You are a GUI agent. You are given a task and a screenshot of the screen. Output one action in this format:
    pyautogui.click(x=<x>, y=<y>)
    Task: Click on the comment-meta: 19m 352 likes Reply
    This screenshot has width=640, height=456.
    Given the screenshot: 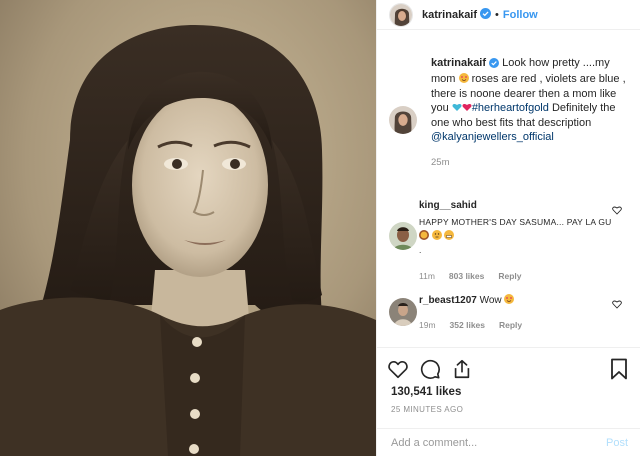 What is the action you would take?
    pyautogui.click(x=519, y=325)
    